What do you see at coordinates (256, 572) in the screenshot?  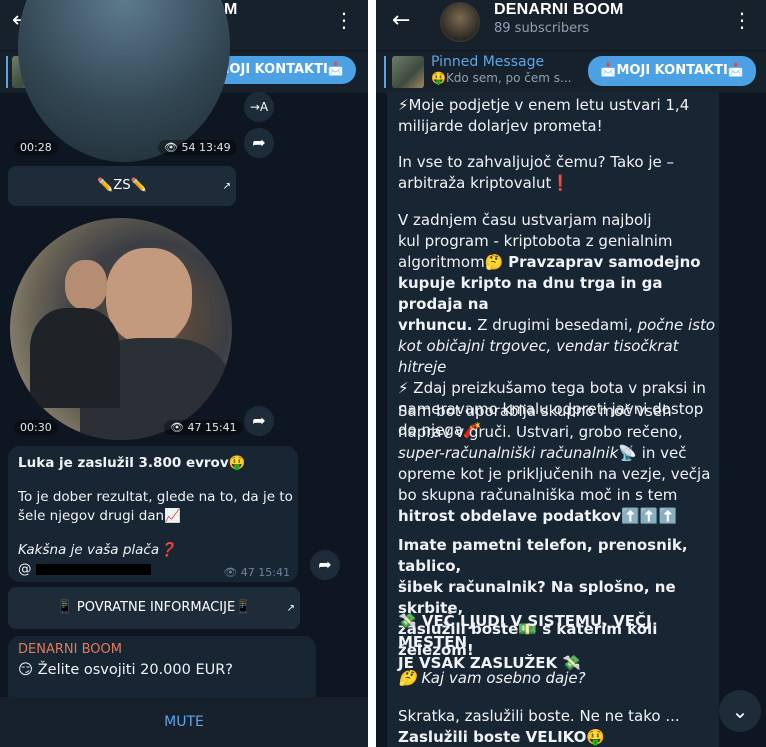 I see `message-meta: 👁 47 15:41` at bounding box center [256, 572].